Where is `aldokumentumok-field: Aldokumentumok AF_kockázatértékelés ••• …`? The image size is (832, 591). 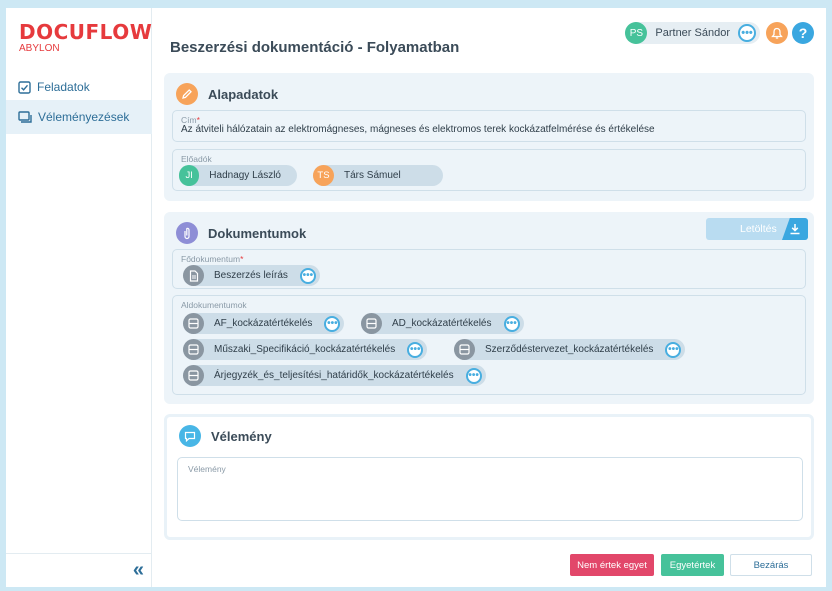 aldokumentumok-field: Aldokumentumok AF_kockázatértékelés ••• … is located at coordinates (489, 345).